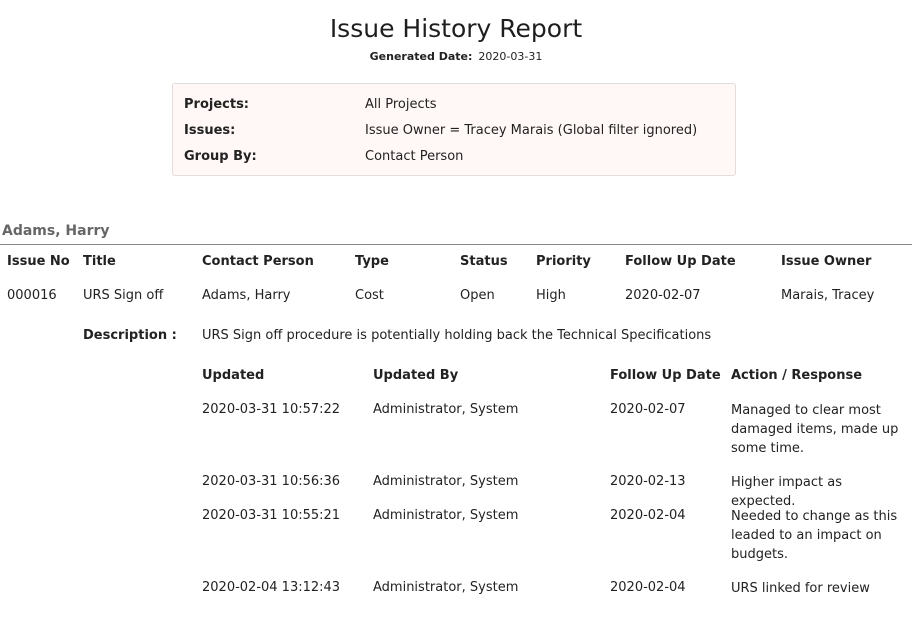 This screenshot has width=912, height=618. Describe the element at coordinates (826, 261) in the screenshot. I see `col-header-issue-owner: Issue Owner` at that location.